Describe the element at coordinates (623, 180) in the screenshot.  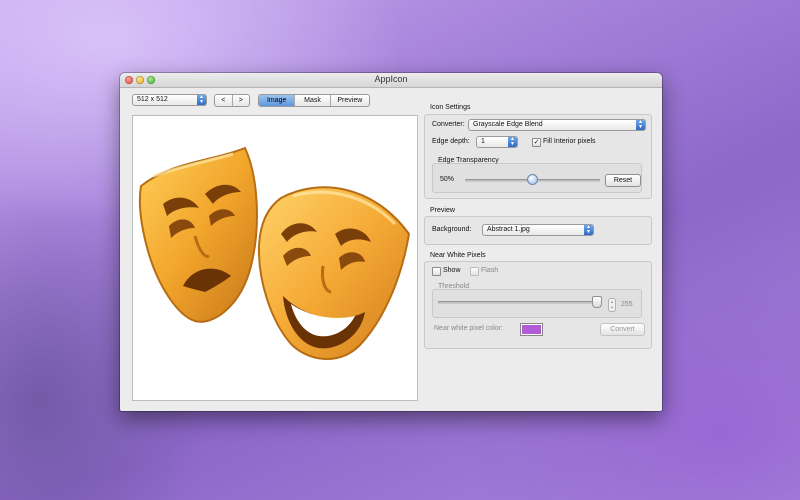
I see `reset-button: Reset` at that location.